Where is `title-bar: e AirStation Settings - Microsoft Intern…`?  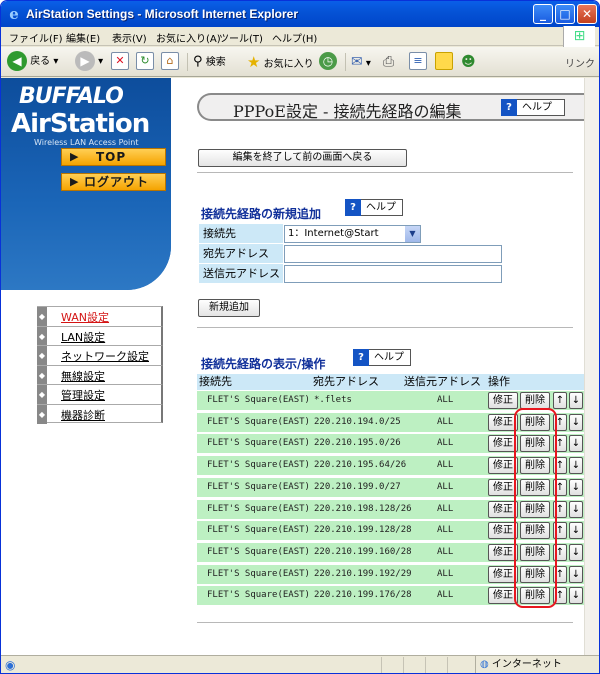
title-bar: e AirStation Settings - Microsoft Intern… is located at coordinates (300, 14).